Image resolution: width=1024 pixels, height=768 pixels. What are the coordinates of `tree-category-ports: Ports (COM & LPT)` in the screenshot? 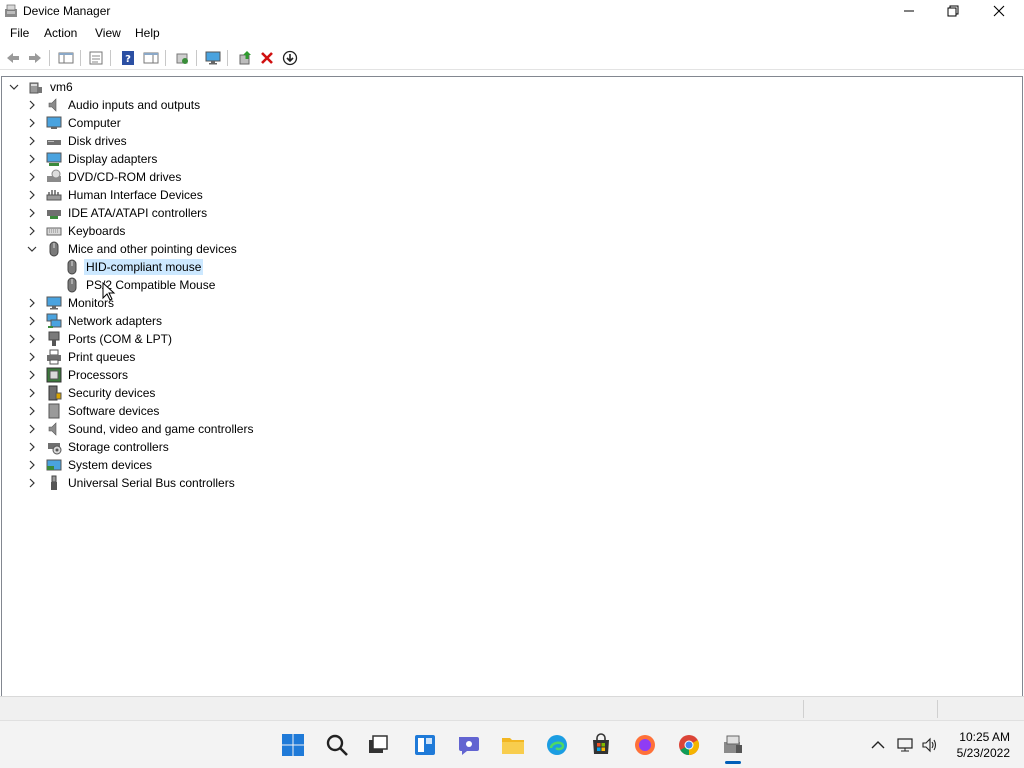 It's located at (100, 339).